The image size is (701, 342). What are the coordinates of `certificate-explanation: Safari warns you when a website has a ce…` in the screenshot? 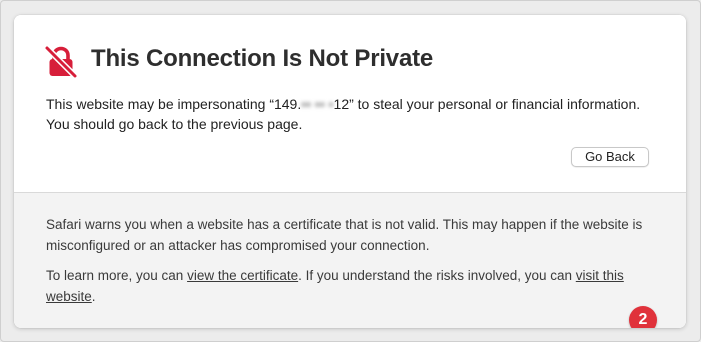 It's located at (344, 235).